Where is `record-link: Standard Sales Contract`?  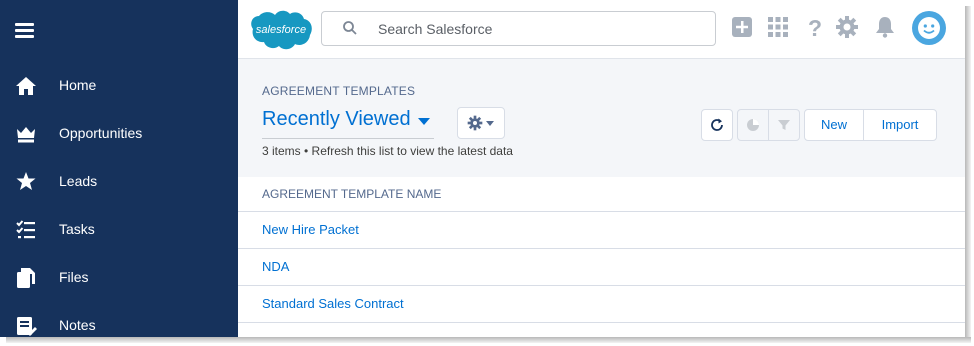 record-link: Standard Sales Contract is located at coordinates (333, 303).